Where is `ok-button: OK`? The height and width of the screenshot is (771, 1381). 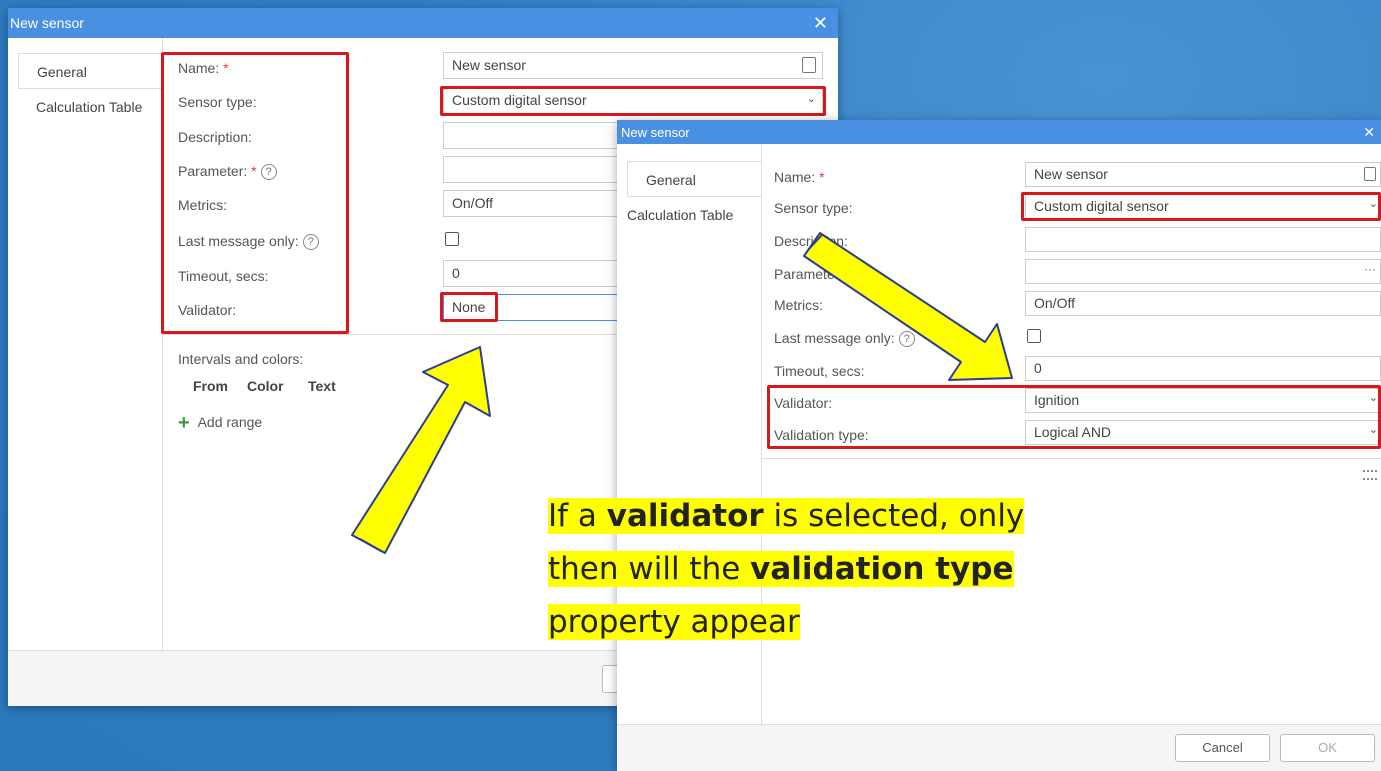 ok-button: OK is located at coordinates (1327, 748).